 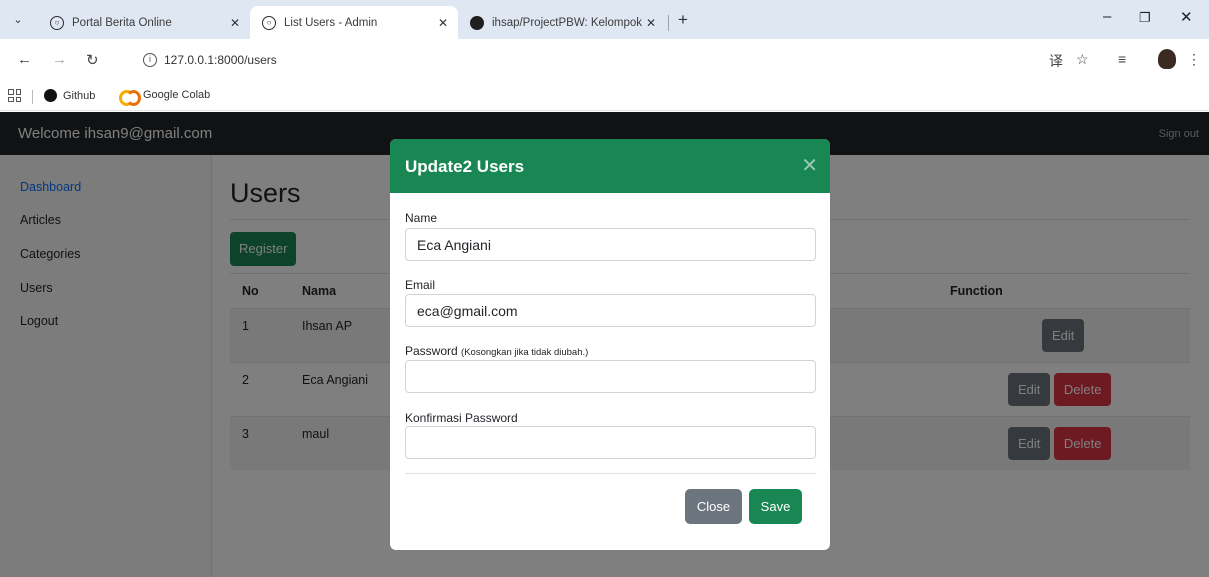 What do you see at coordinates (809, 165) in the screenshot?
I see `close-icon: ✕` at bounding box center [809, 165].